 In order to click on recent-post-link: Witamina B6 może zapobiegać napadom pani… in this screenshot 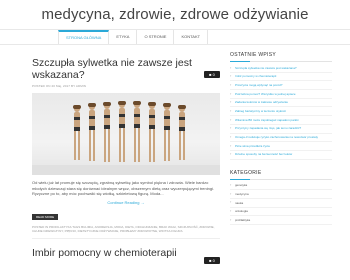, I will do `click(281, 120)`.